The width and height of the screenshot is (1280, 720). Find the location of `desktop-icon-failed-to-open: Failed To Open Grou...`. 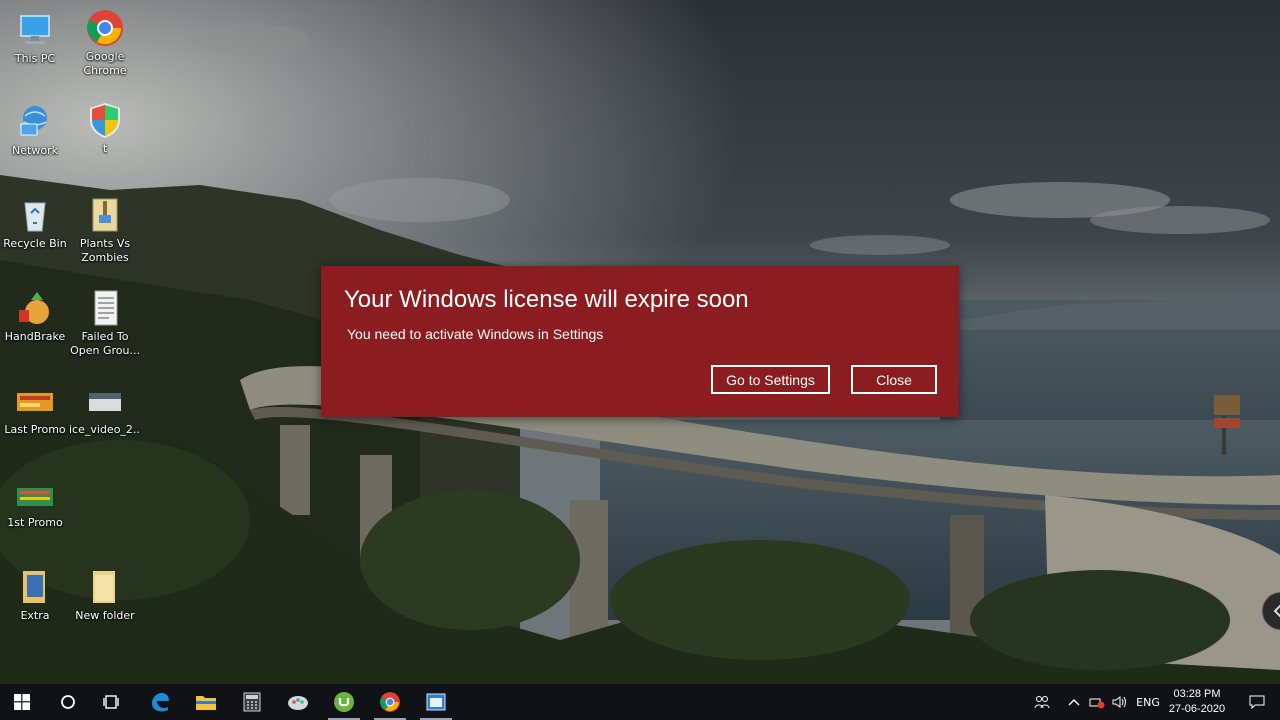

desktop-icon-failed-to-open: Failed To Open Grou... is located at coordinates (105, 323).